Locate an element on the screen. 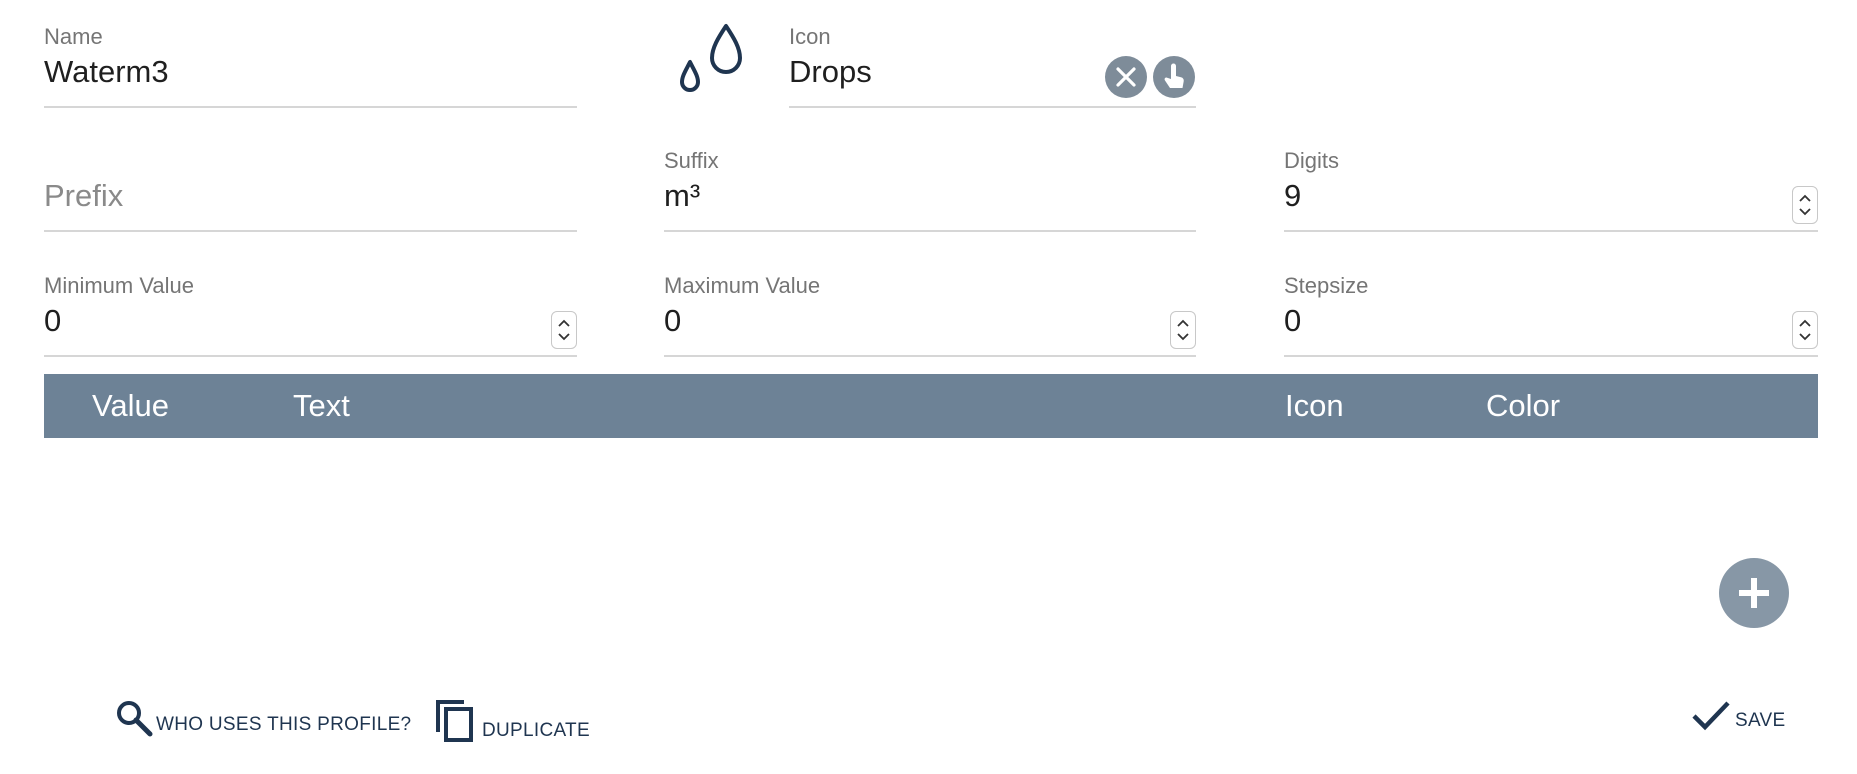  min-value-underline is located at coordinates (310, 356).